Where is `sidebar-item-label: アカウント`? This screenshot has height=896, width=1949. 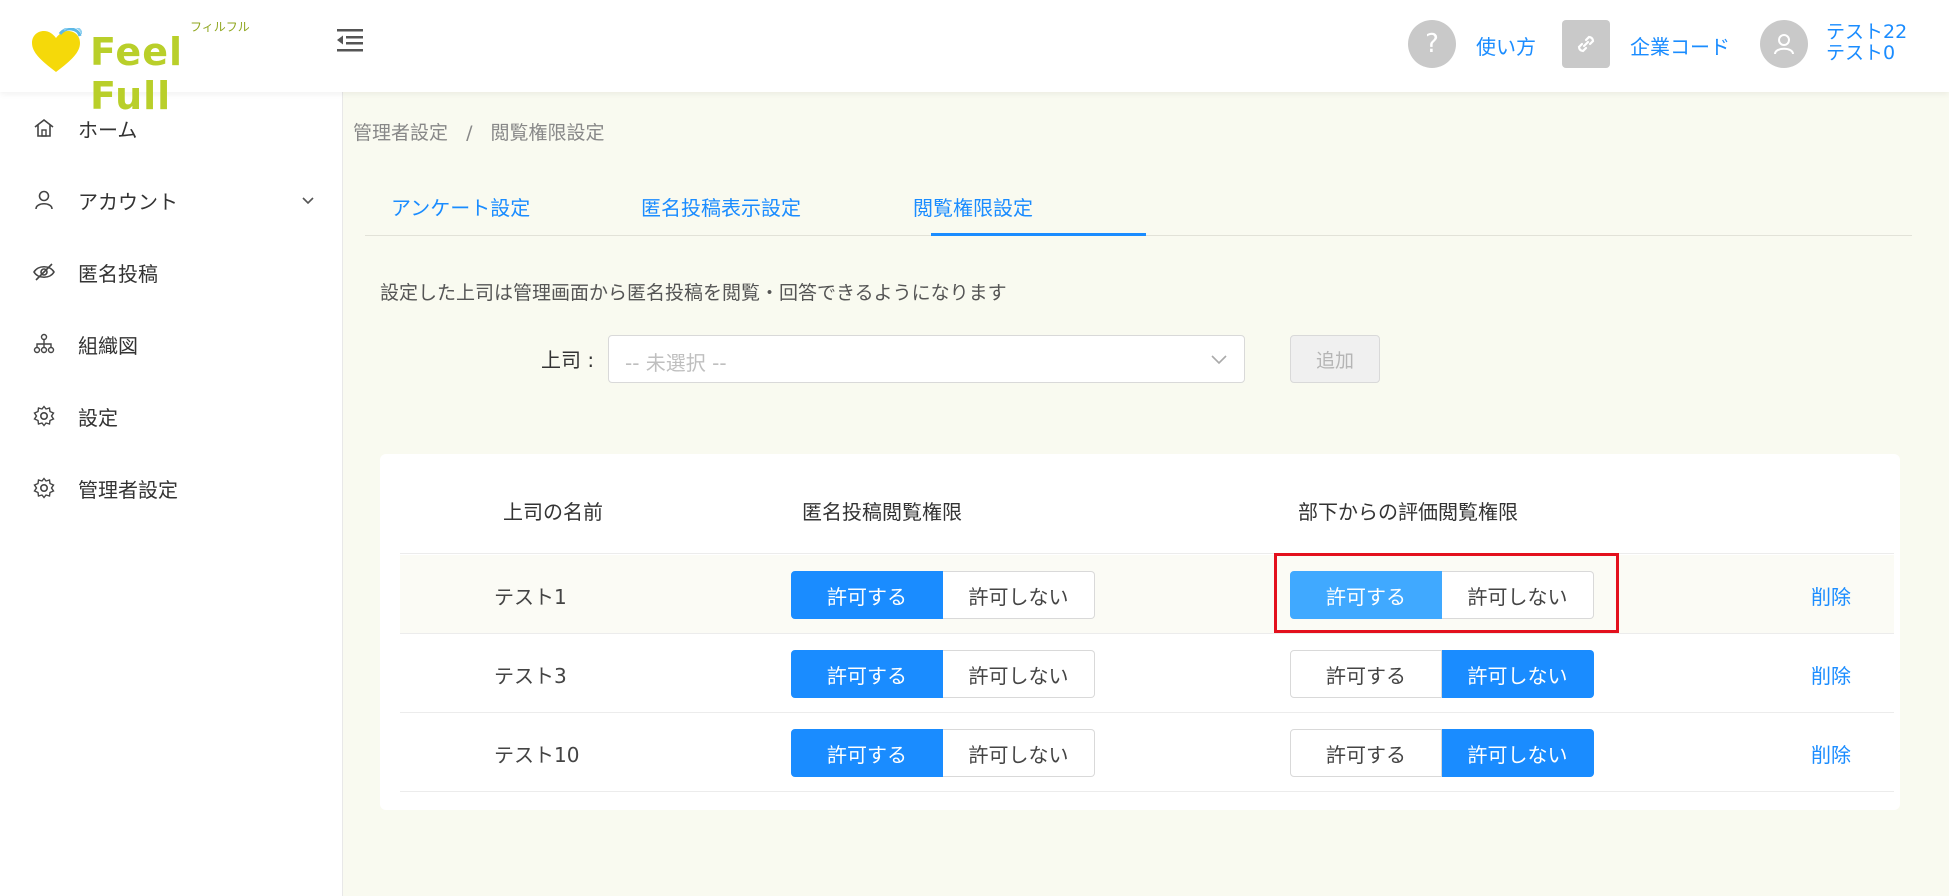
sidebar-item-label: アカウント is located at coordinates (128, 201).